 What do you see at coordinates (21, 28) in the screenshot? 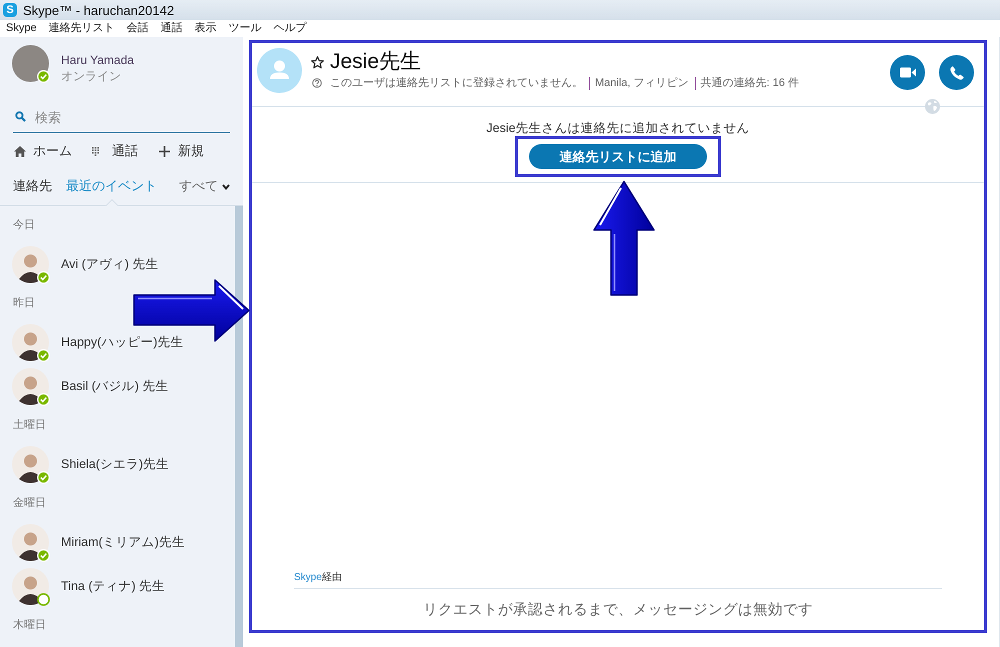
I see `menu-item: Skype` at bounding box center [21, 28].